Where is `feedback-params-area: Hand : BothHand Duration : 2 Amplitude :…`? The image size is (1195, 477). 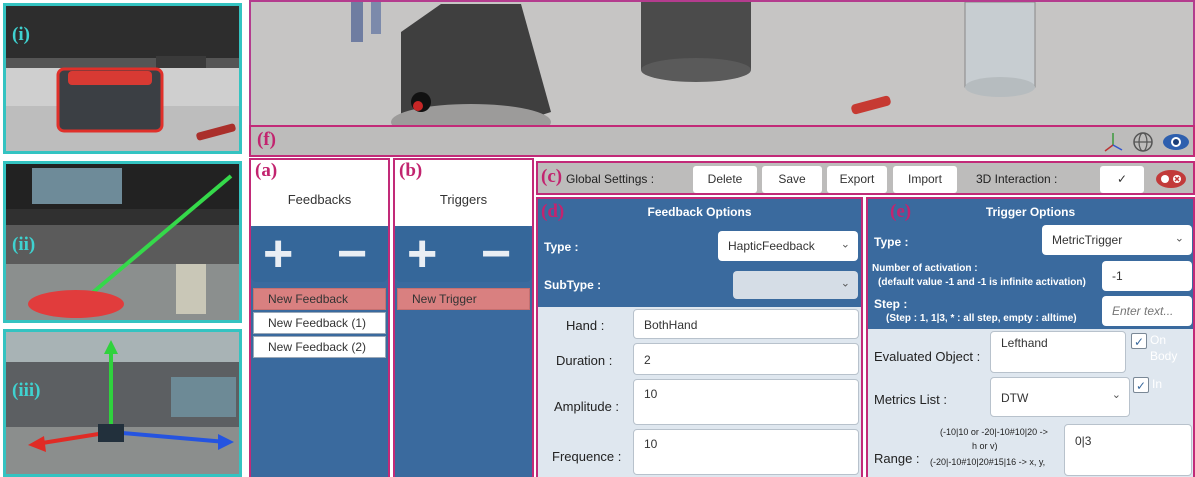
feedback-params-area: Hand : BothHand Duration : 2 Amplitude :… is located at coordinates (699, 392).